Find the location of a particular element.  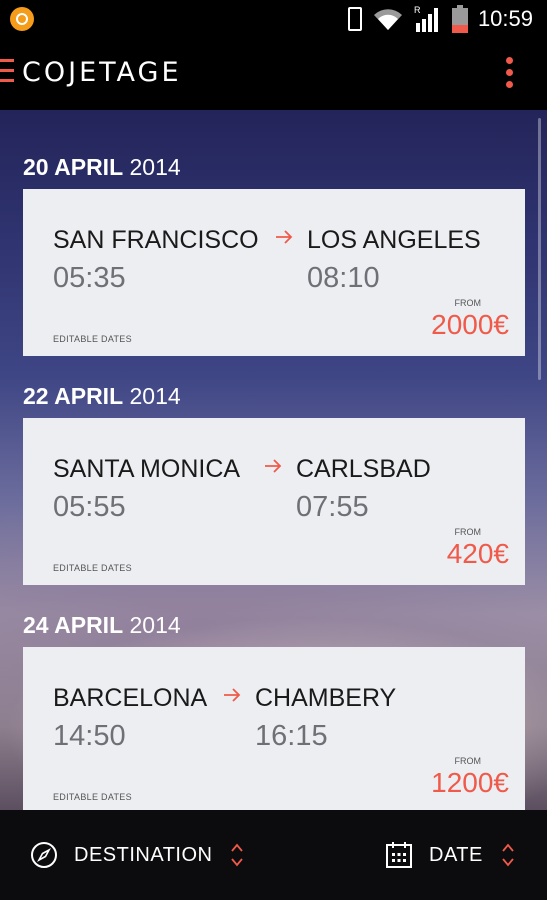

signal-icon: R is located at coordinates (426, 18).